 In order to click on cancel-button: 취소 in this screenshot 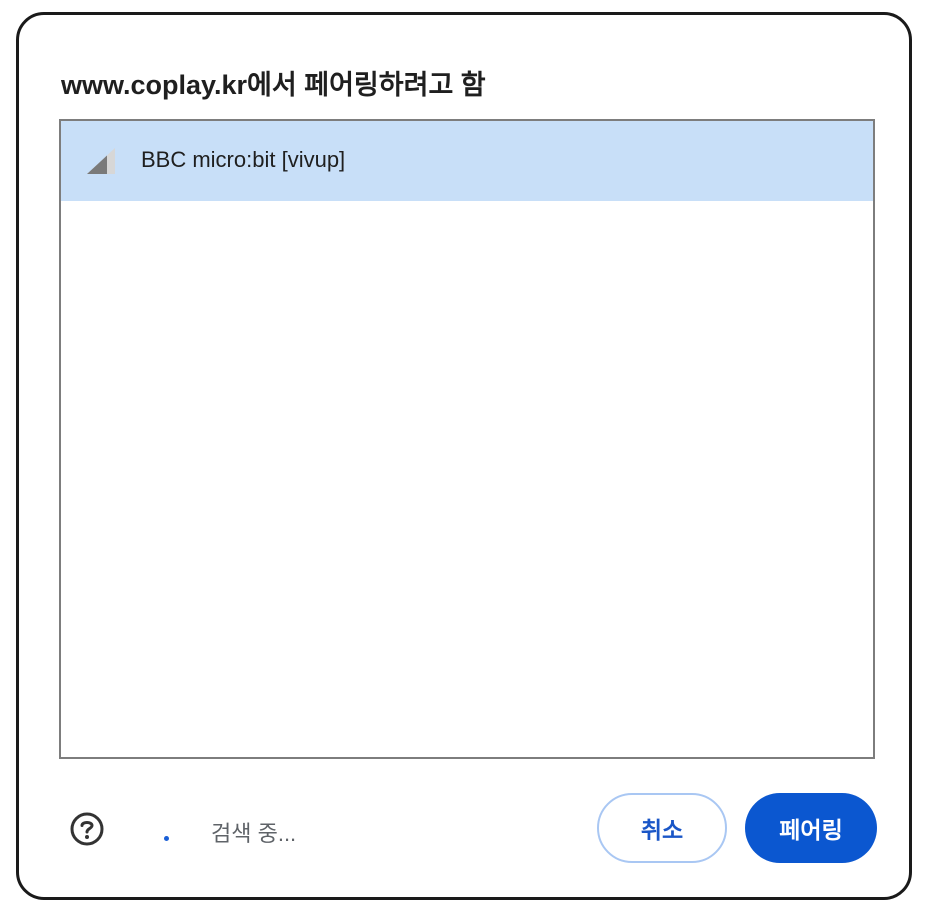, I will do `click(662, 828)`.